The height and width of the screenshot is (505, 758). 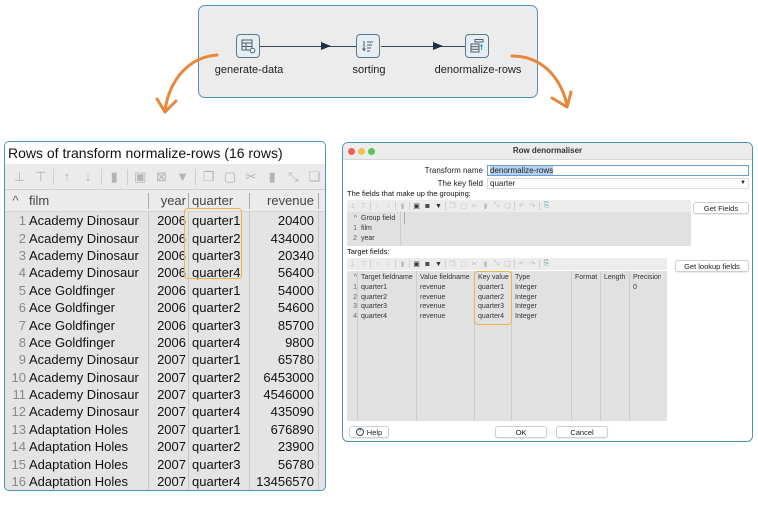 I want to click on cell-target-fieldname: quarter1, so click(x=388, y=288).